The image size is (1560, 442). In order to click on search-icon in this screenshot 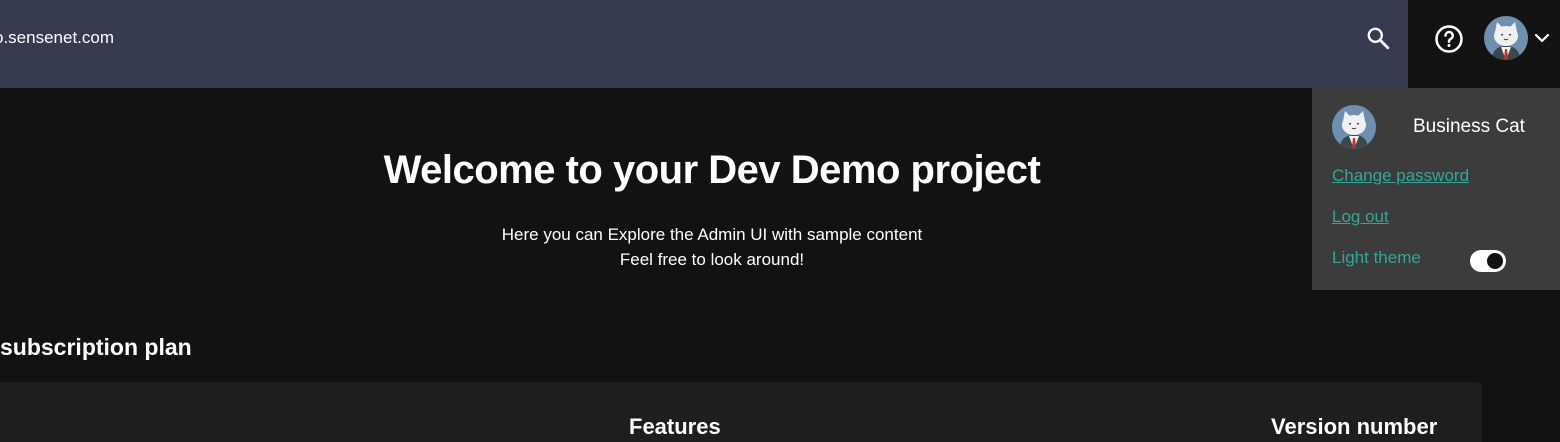, I will do `click(1378, 38)`.